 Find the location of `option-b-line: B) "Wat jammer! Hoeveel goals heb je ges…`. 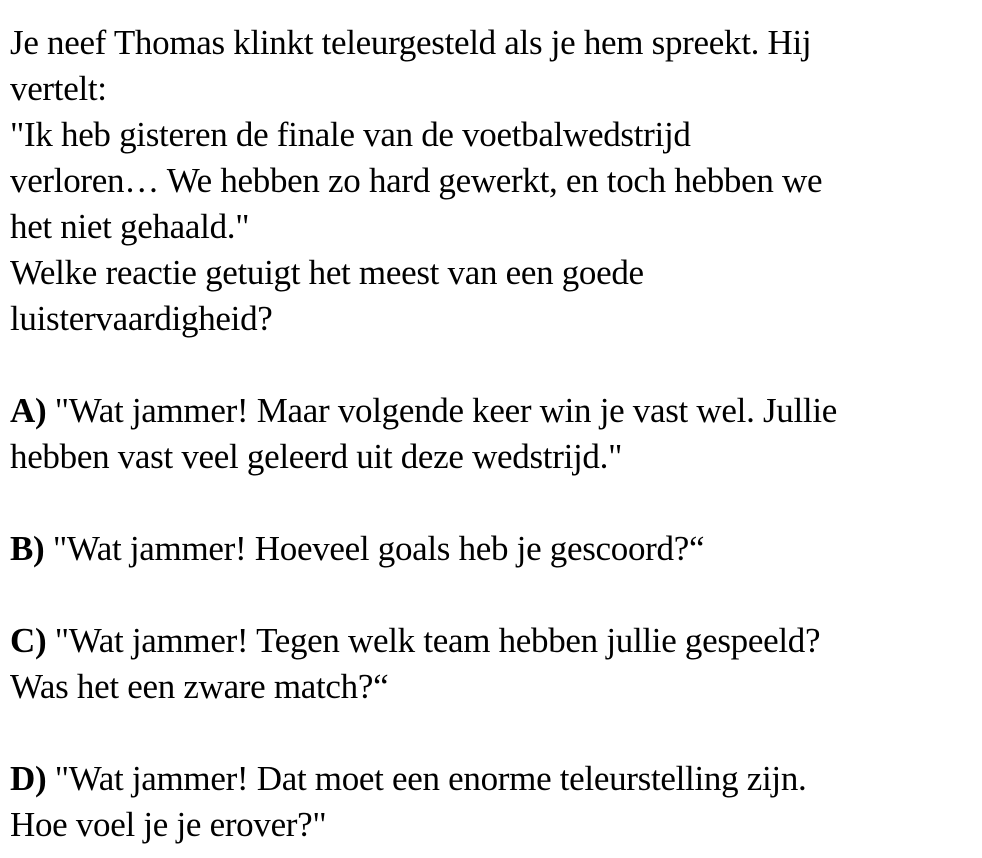

option-b-line: B) "Wat jammer! Hoeveel goals heb je ges… is located at coordinates (491, 549).